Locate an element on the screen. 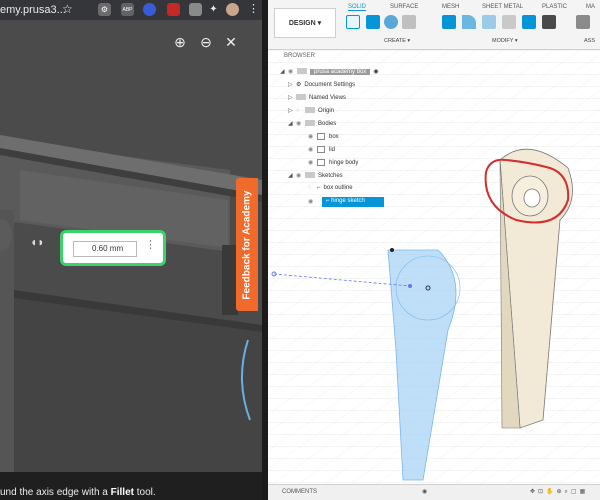 The width and height of the screenshot is (600, 500). profile-avatar is located at coordinates (232, 9).